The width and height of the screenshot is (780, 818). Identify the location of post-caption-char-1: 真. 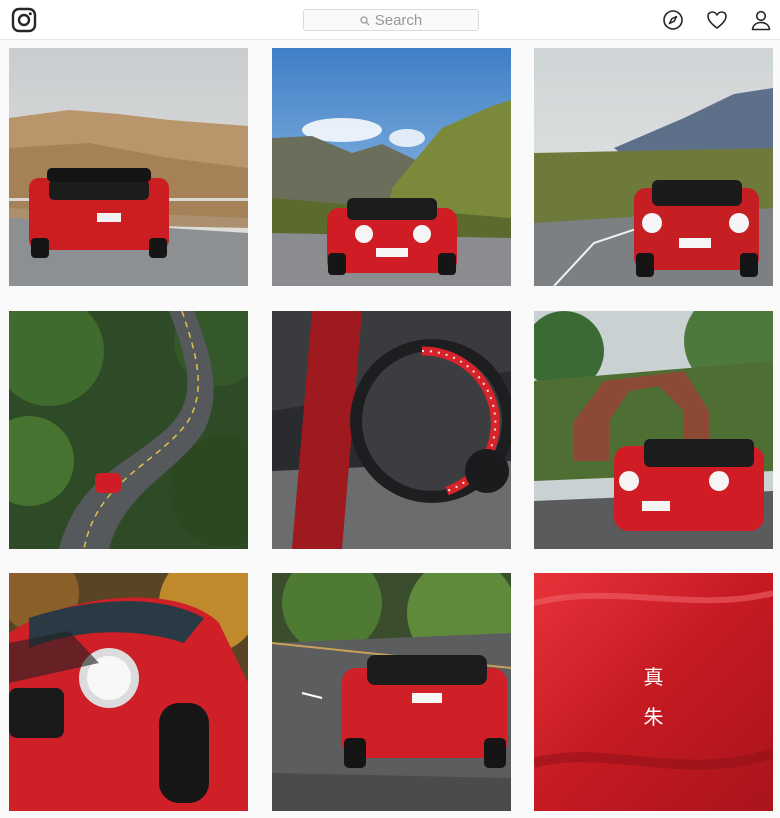
(653, 677).